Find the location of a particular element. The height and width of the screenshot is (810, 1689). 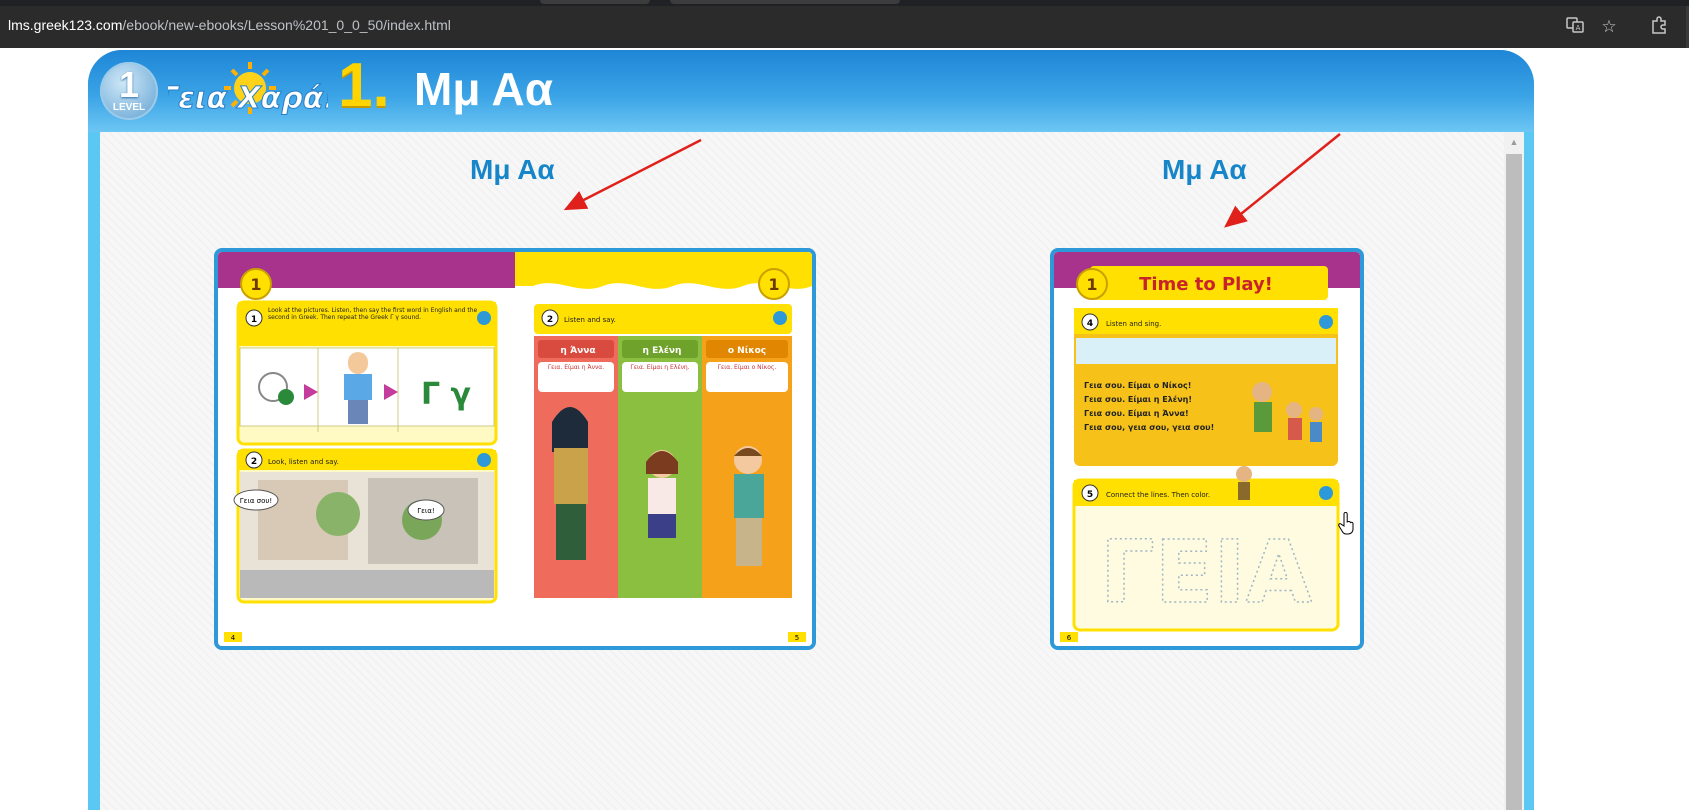

annotation-arrow-right is located at coordinates (1282, 180).